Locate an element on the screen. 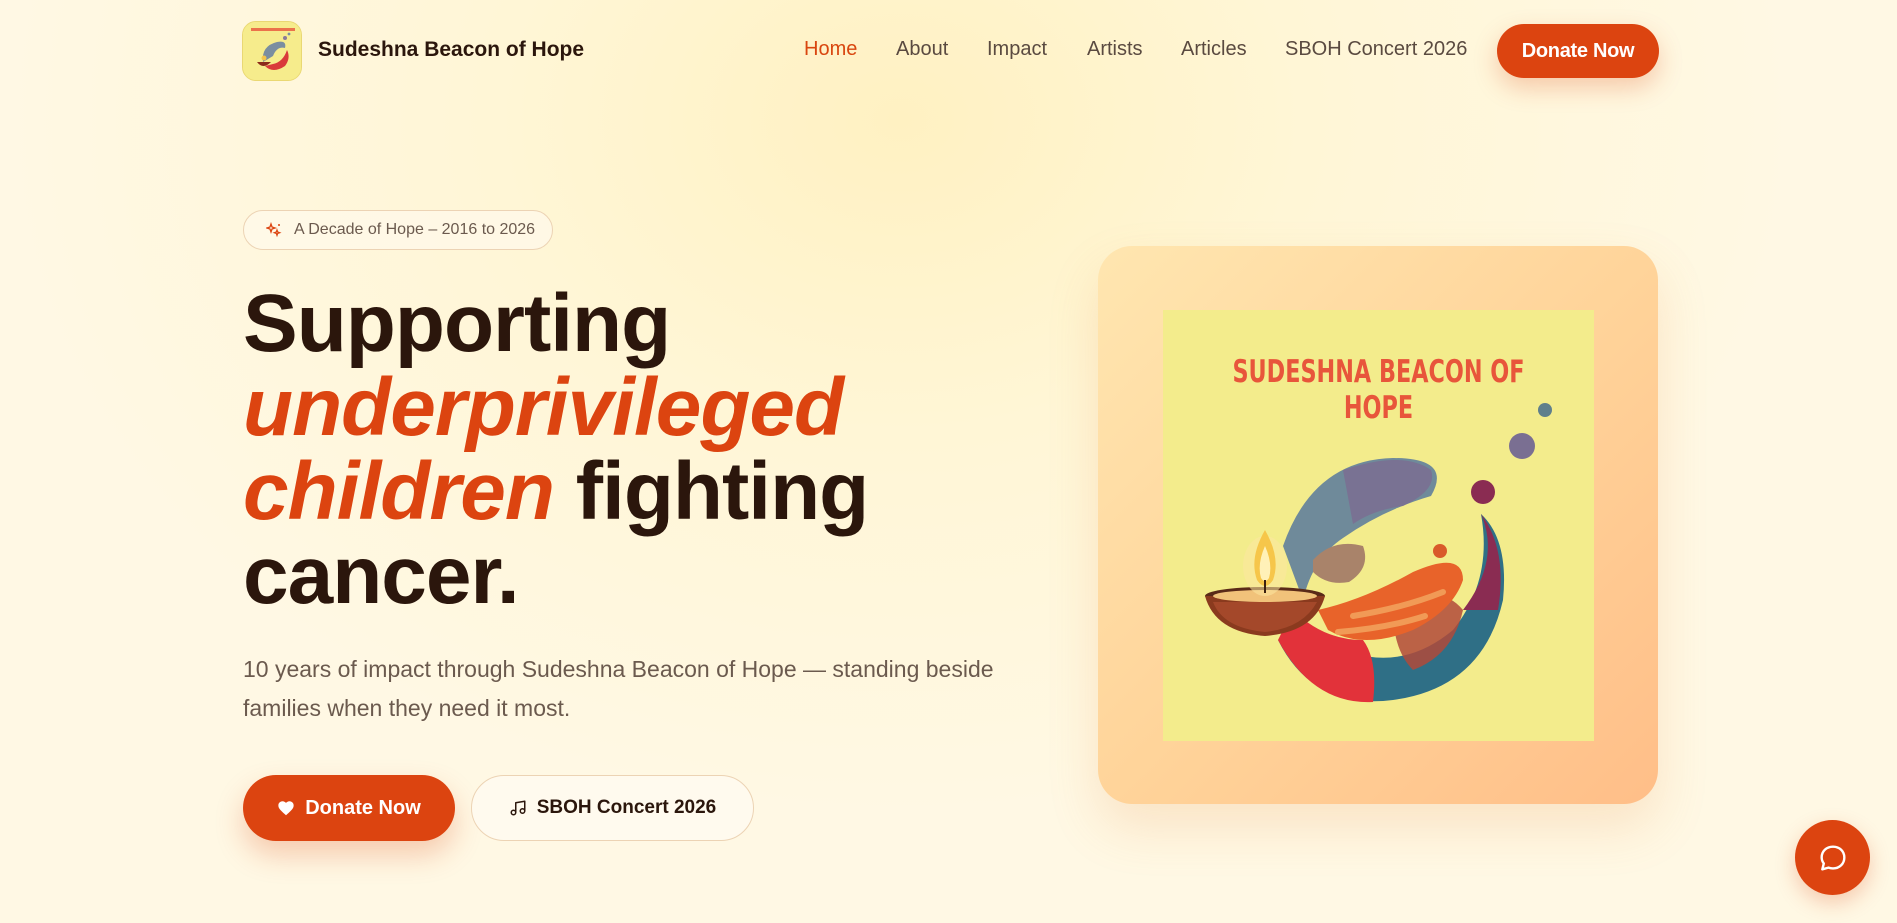 This screenshot has width=1897, height=923. headline-line1: Supporting is located at coordinates (457, 323).